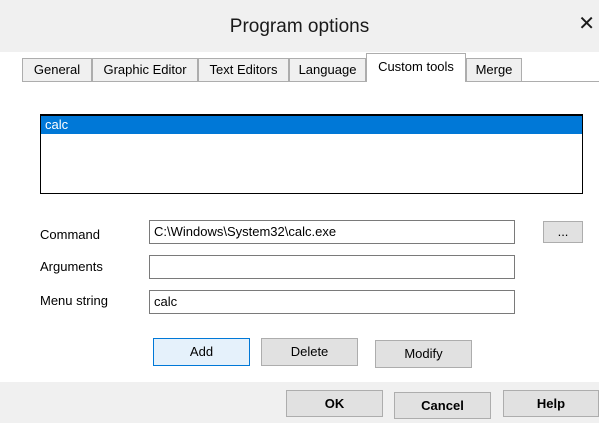 The image size is (599, 423). What do you see at coordinates (145, 69) in the screenshot?
I see `tab-graphic-editor: Graphic Editor` at bounding box center [145, 69].